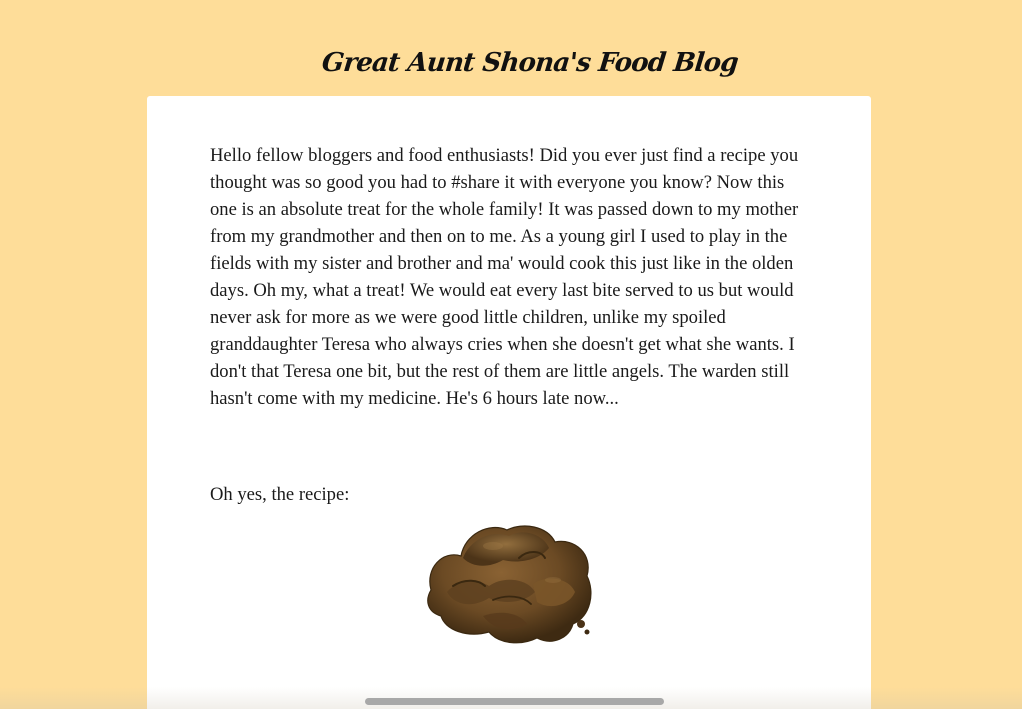  Describe the element at coordinates (509, 584) in the screenshot. I see `recipe-image` at that location.